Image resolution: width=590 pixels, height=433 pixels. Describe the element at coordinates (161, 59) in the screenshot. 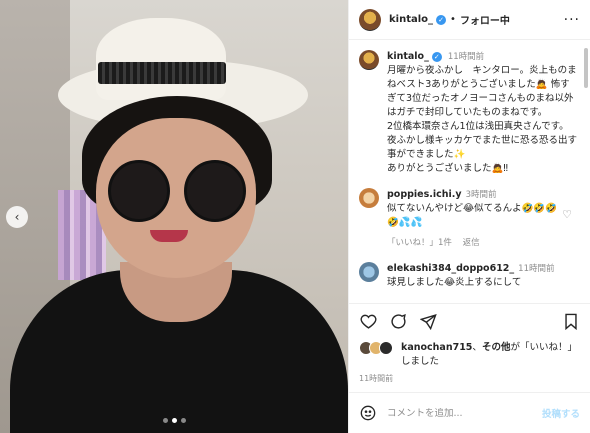

I see `hat-crown` at that location.